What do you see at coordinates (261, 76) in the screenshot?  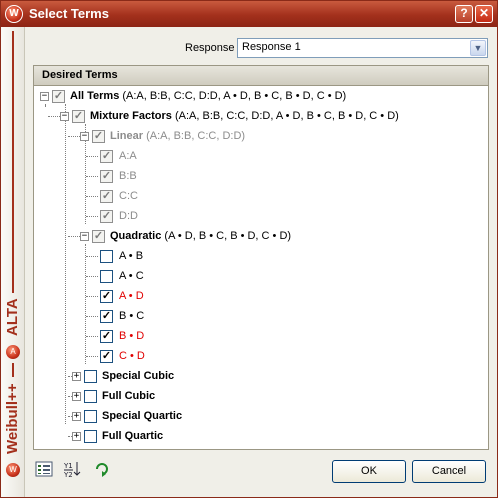 I see `panel-title: Desired Terms` at bounding box center [261, 76].